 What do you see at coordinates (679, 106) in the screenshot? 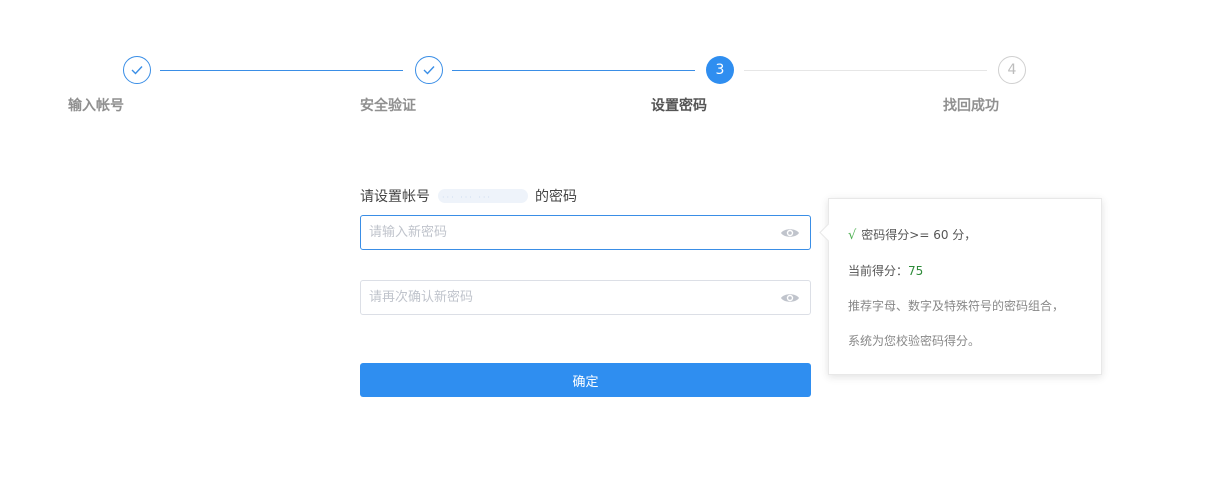
I see `step-3-label: 设置密码` at bounding box center [679, 106].